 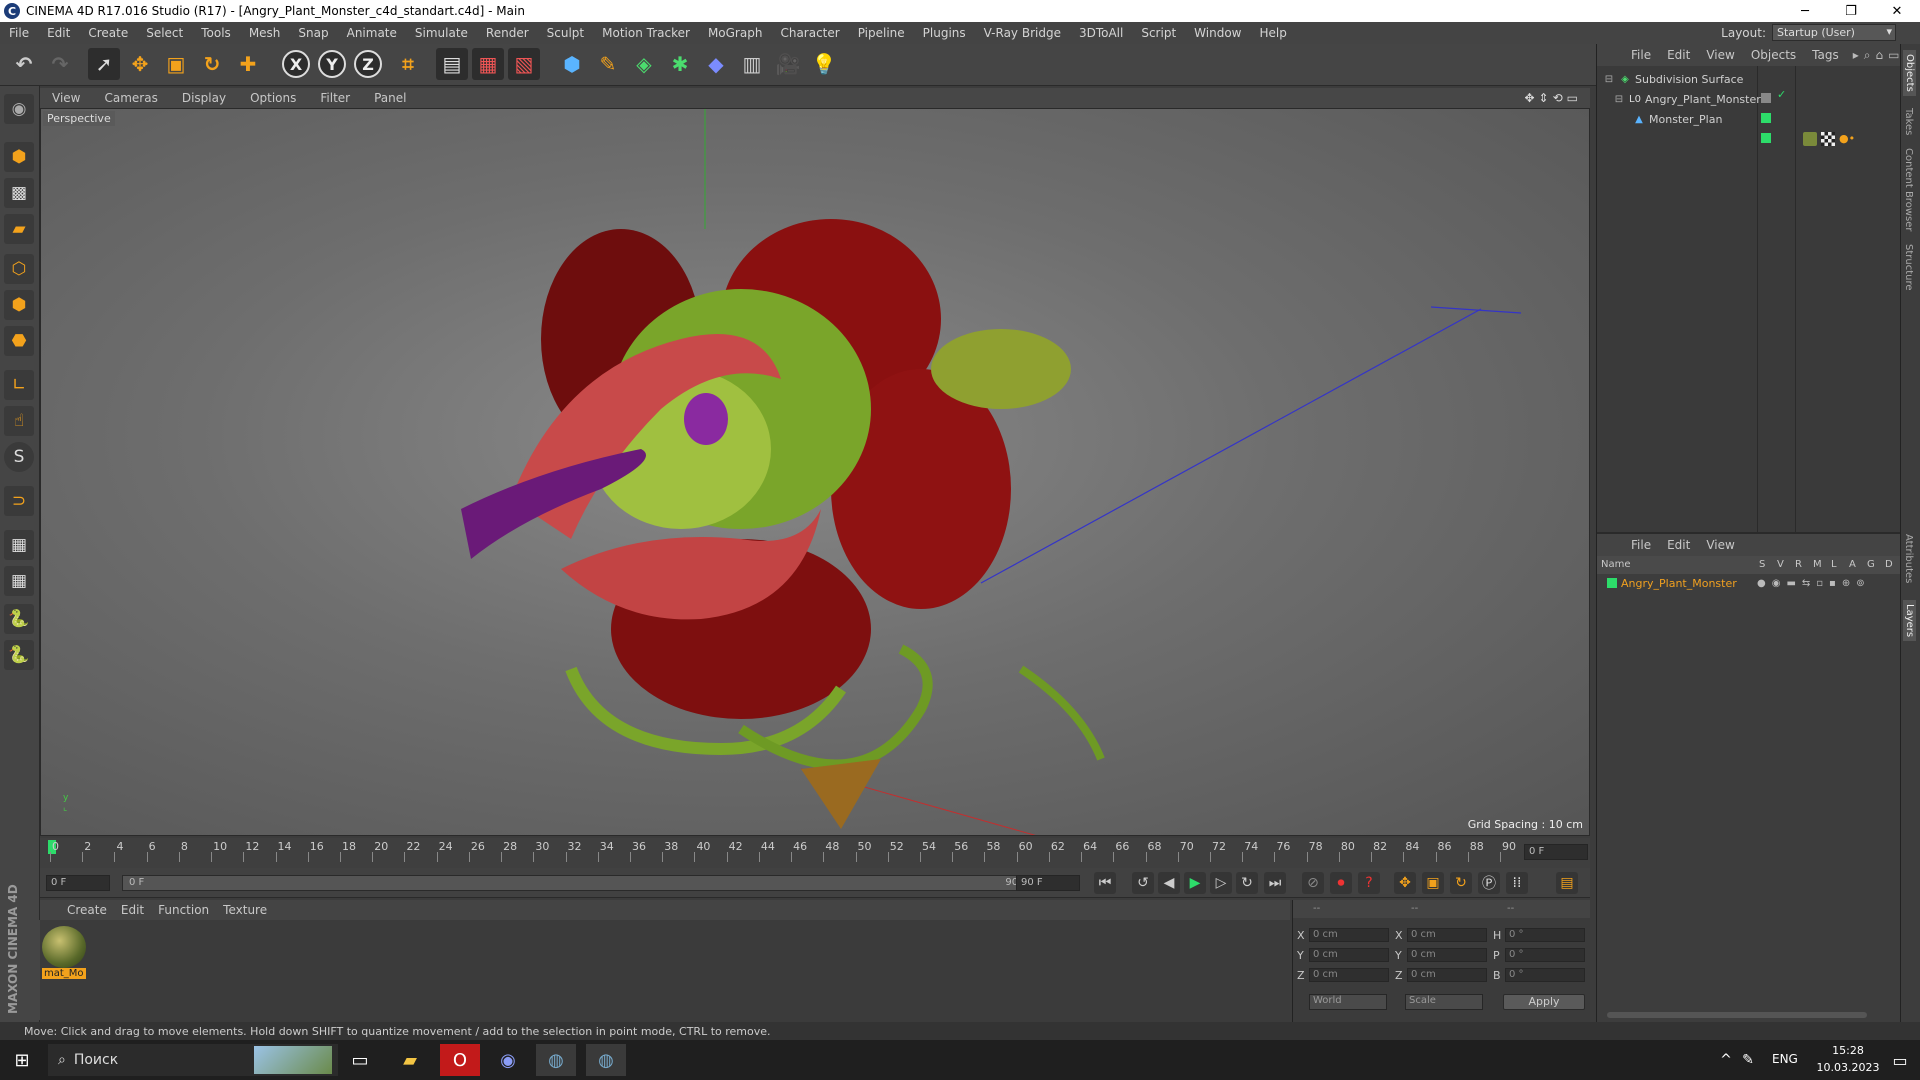 What do you see at coordinates (1687, 99) in the screenshot?
I see `object-row-angry-plant-monster: ⊟ L0 Angry_Plant_Monster` at bounding box center [1687, 99].